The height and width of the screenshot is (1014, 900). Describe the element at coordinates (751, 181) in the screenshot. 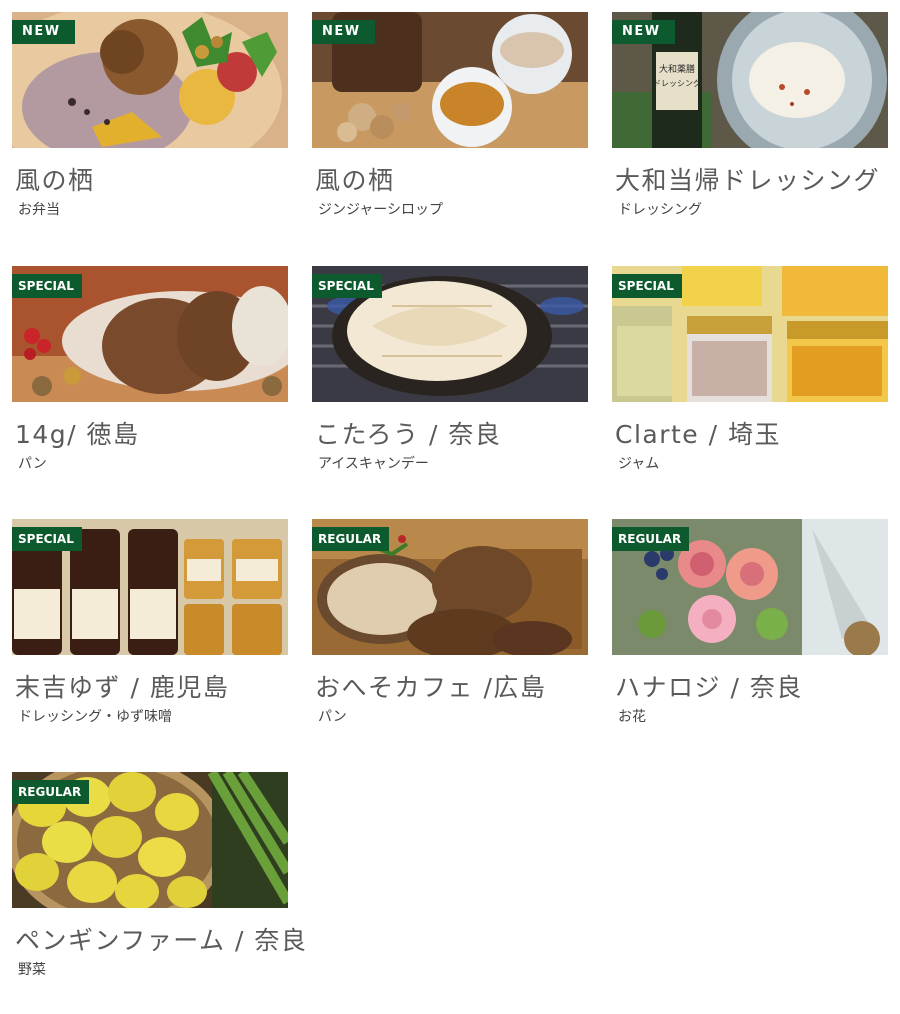

I see `producer-title: 大和当帰ドレッシング` at that location.